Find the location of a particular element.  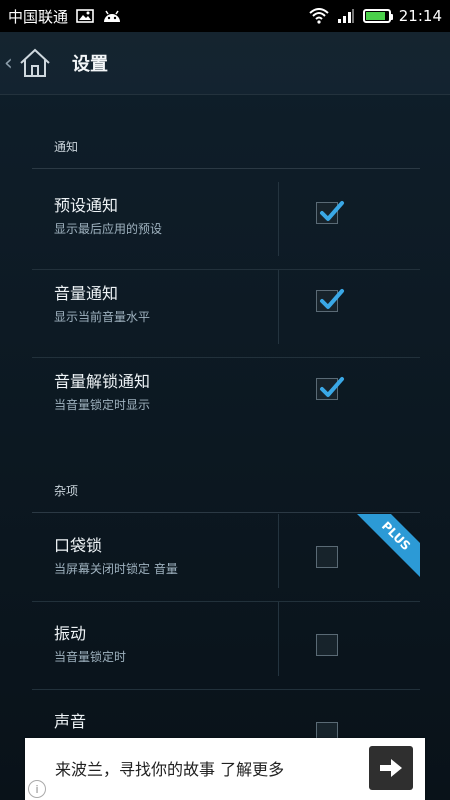

setting-title: 振动 is located at coordinates (70, 633).